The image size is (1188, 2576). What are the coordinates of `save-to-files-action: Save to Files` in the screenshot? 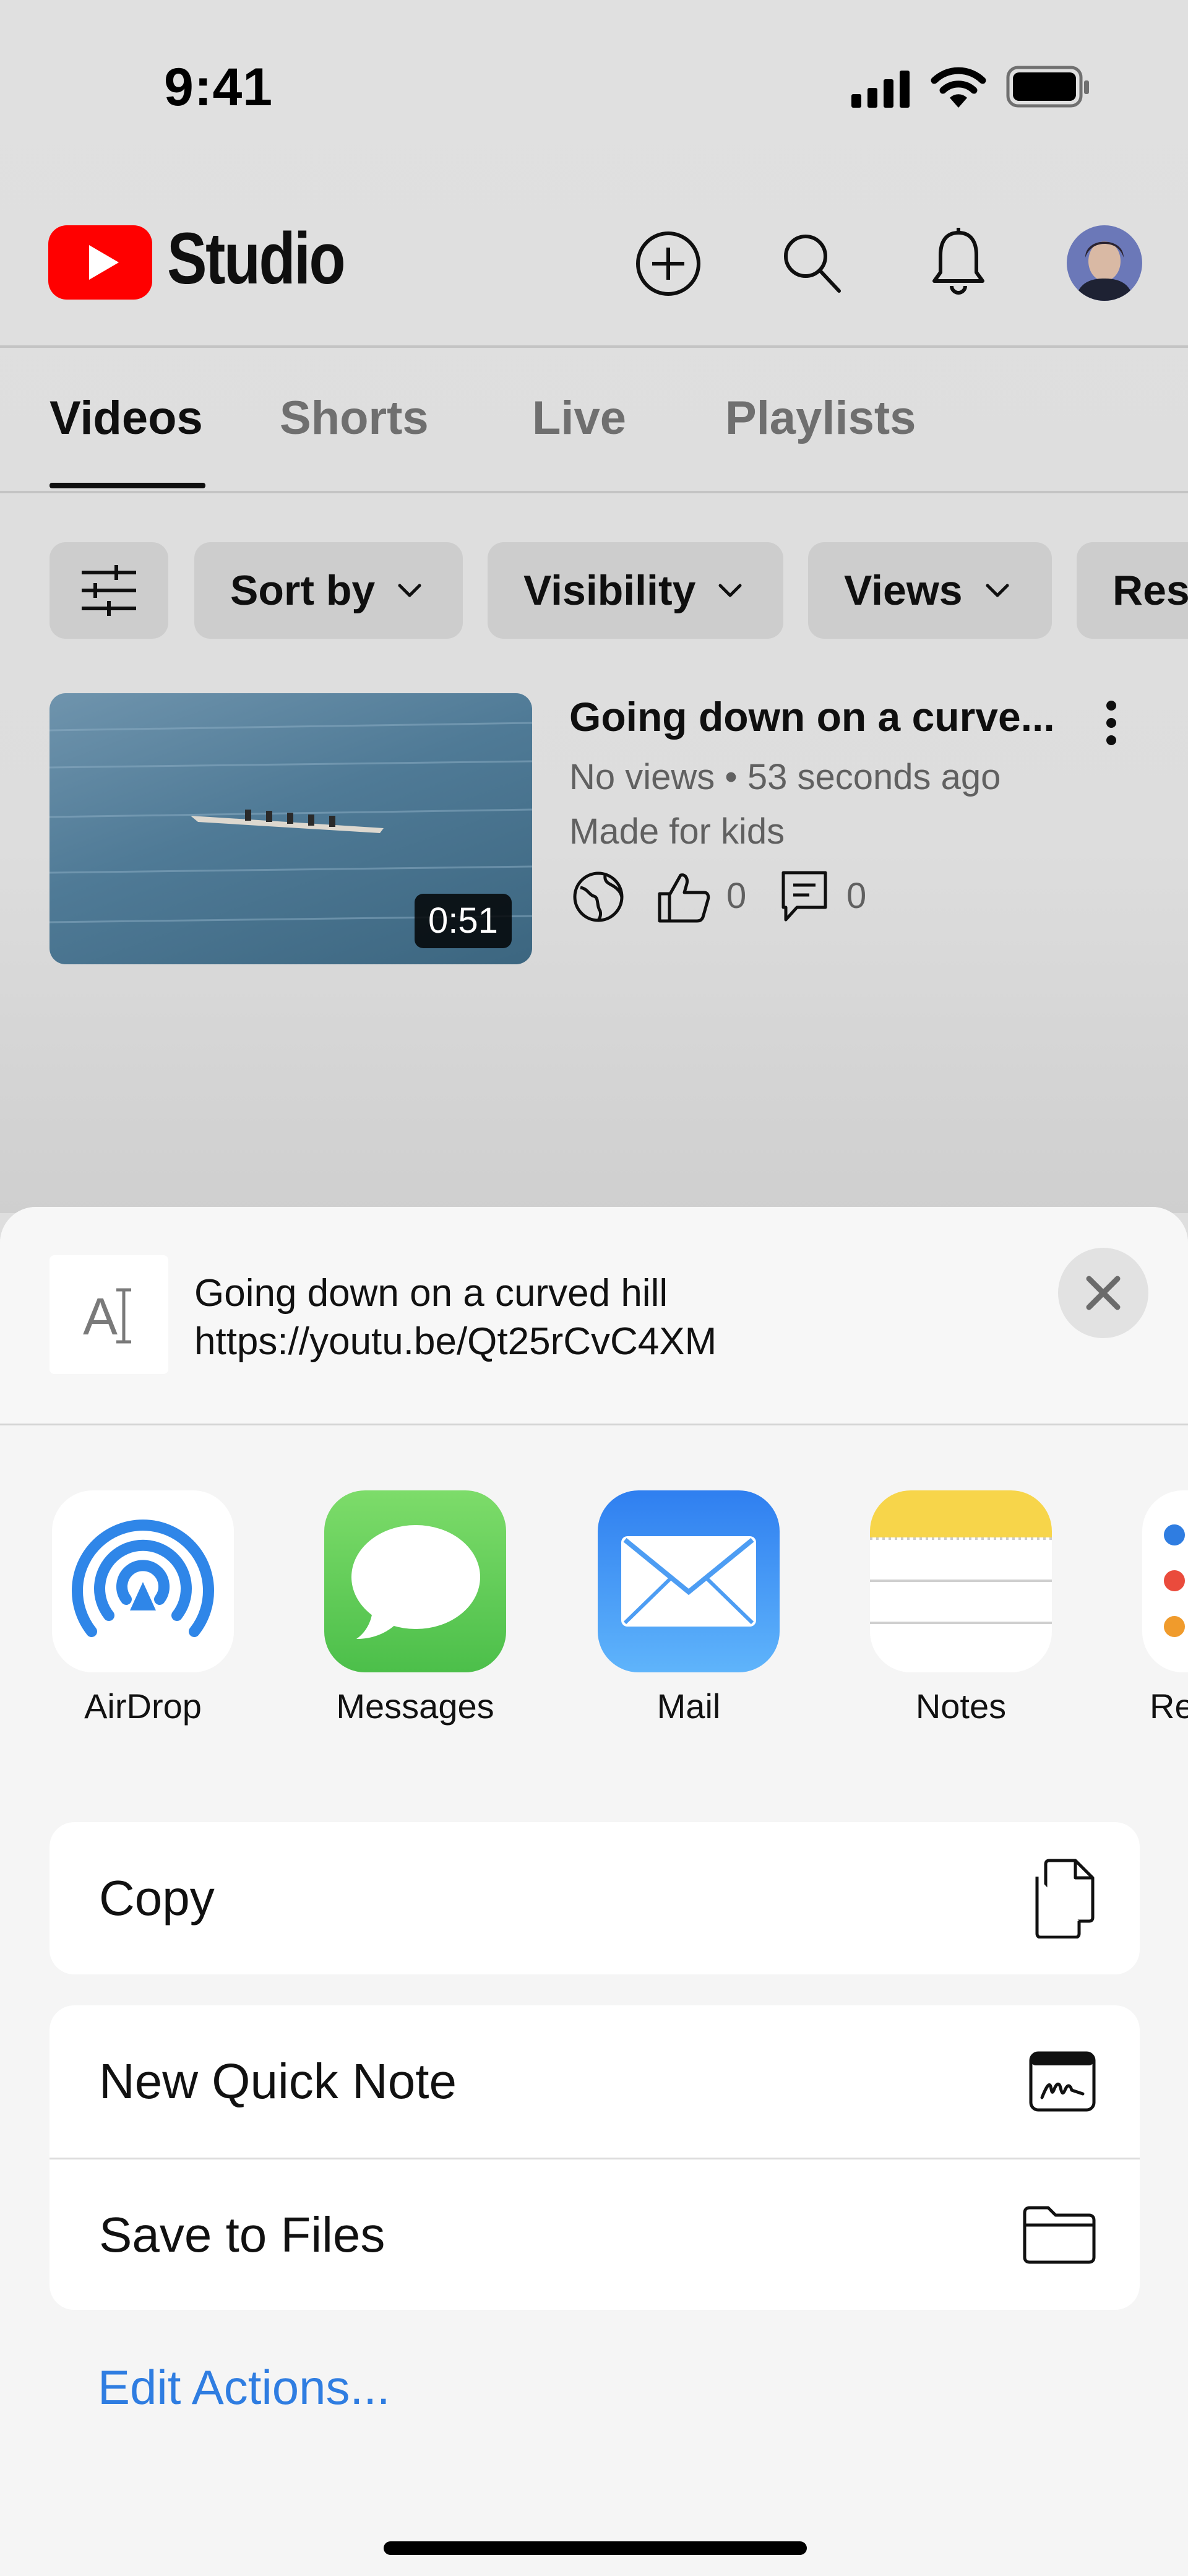 It's located at (595, 2234).